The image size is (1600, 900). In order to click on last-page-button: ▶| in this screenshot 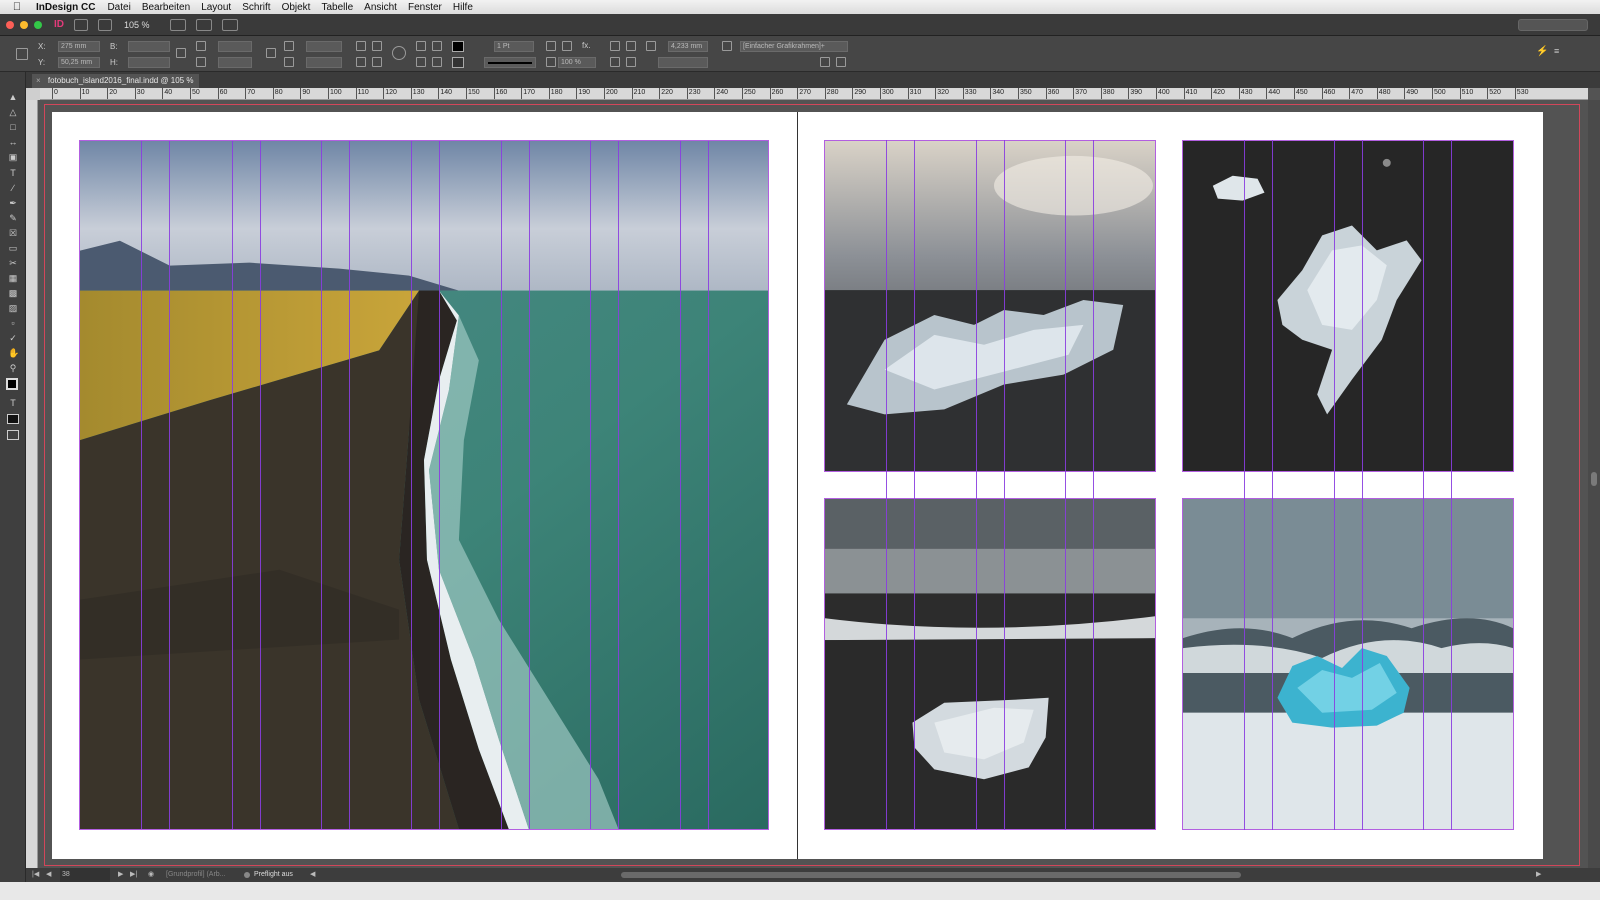, I will do `click(133, 875)`.